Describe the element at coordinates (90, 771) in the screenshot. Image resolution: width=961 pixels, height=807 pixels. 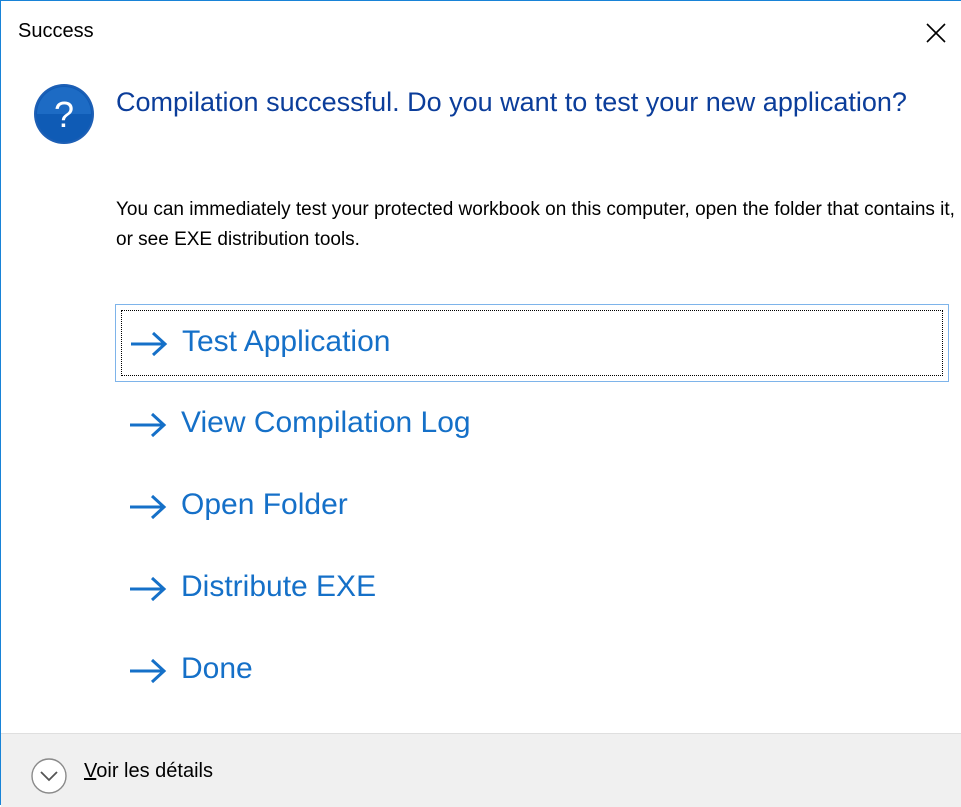
I see `see-details-mnemonic: V` at that location.